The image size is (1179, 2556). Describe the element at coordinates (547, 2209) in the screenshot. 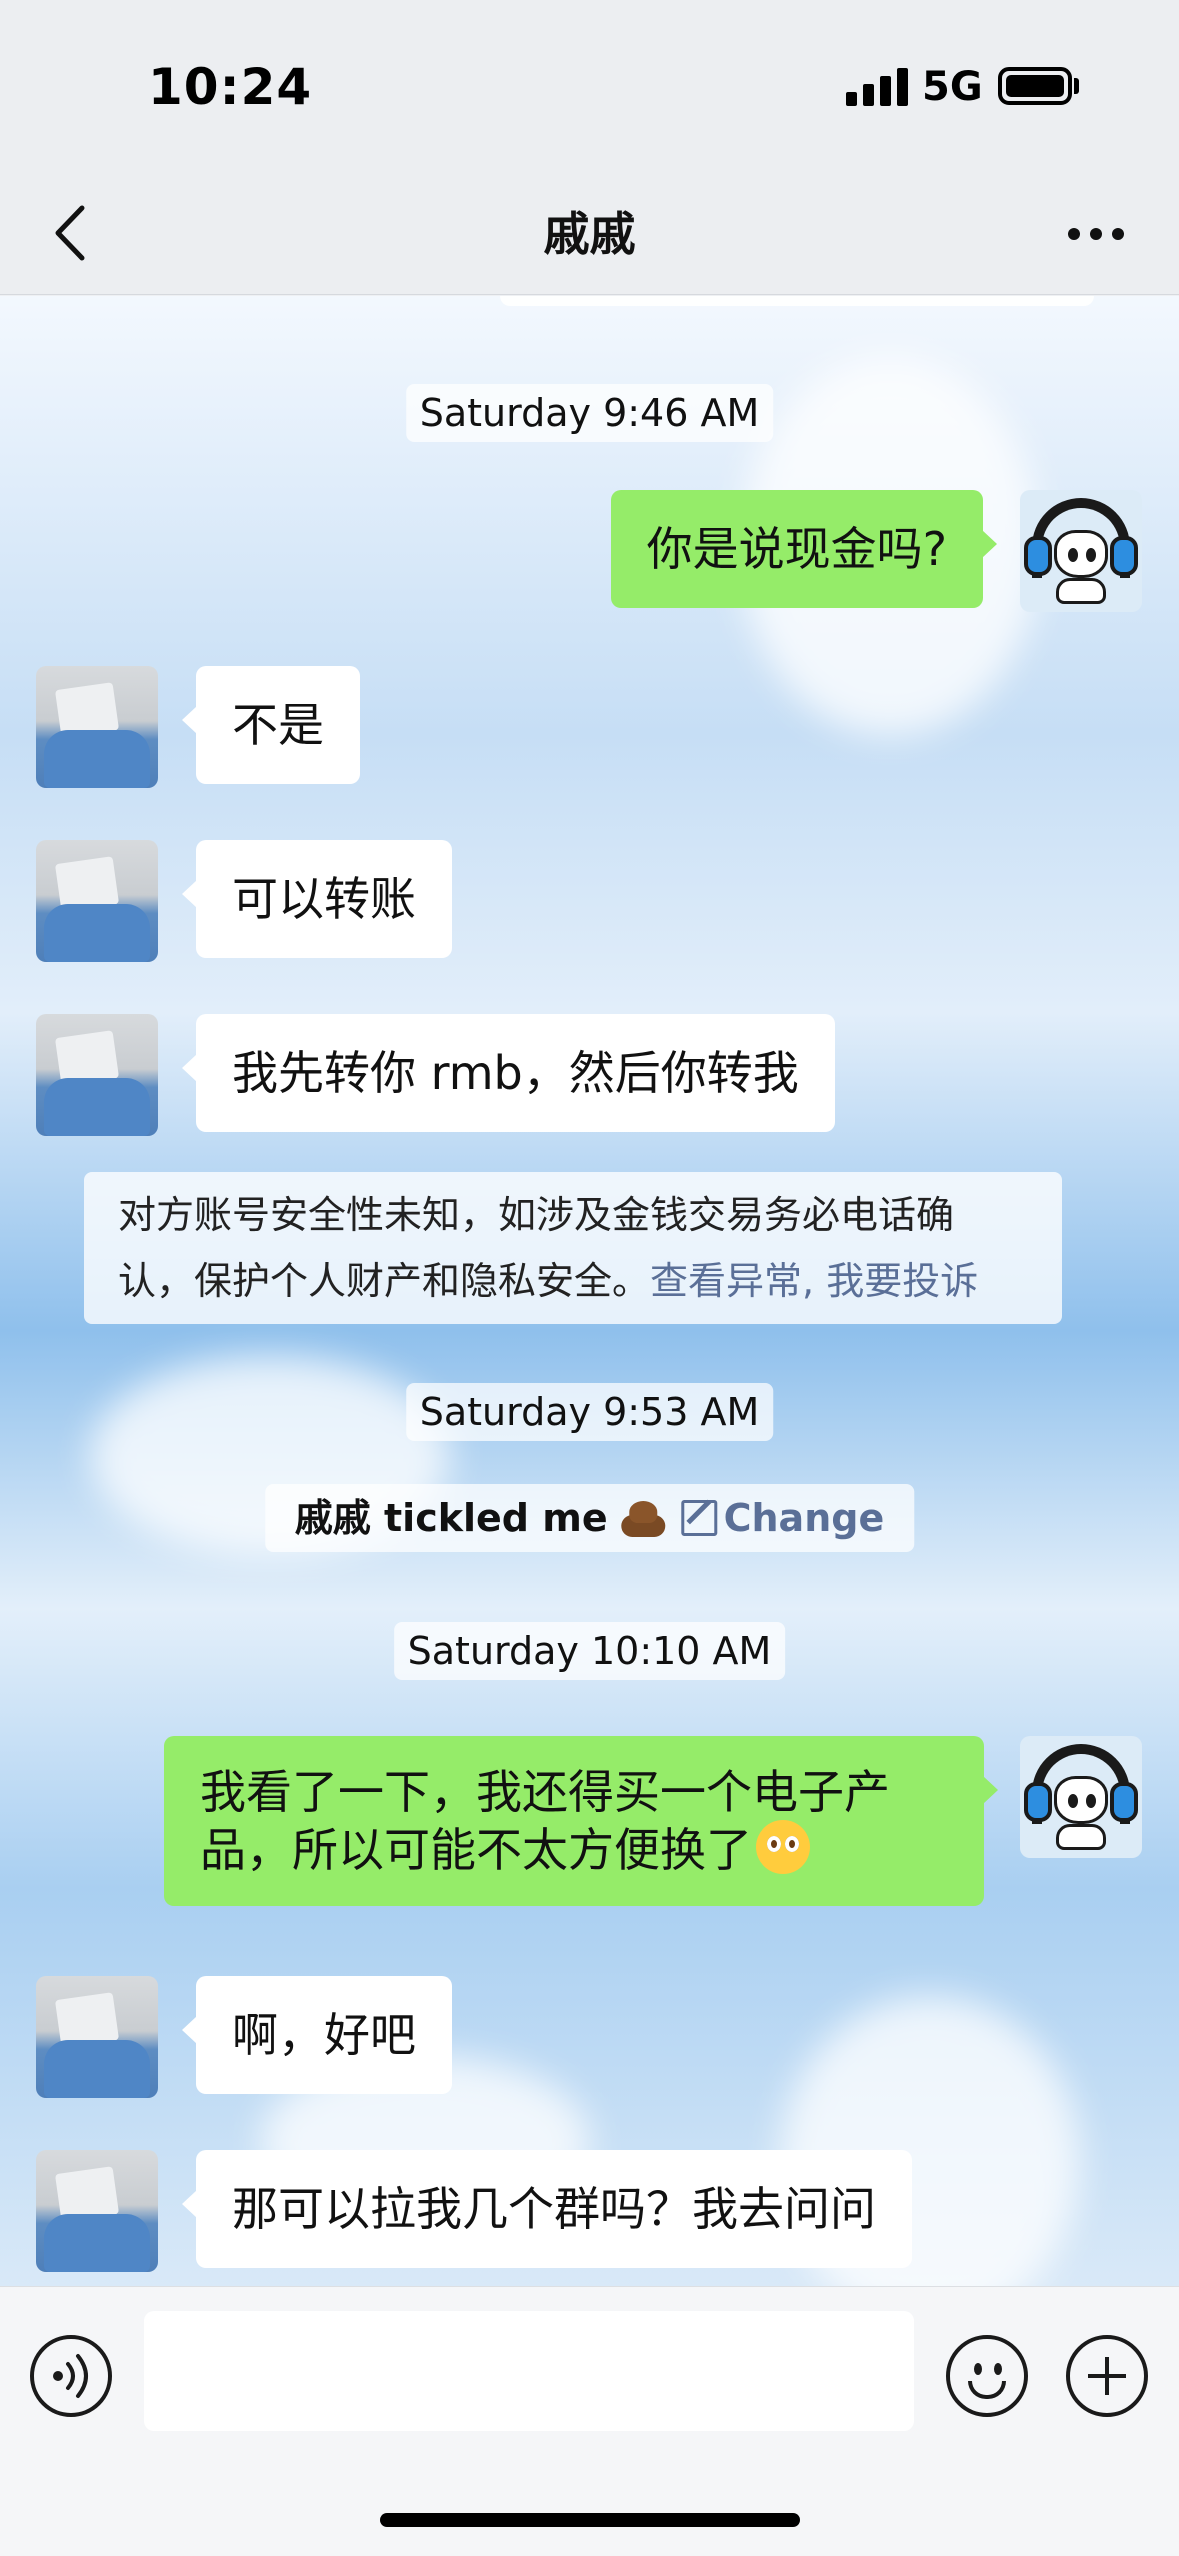

I see `message-bubble-received: 那可以拉我几个群吗？我去问问` at that location.